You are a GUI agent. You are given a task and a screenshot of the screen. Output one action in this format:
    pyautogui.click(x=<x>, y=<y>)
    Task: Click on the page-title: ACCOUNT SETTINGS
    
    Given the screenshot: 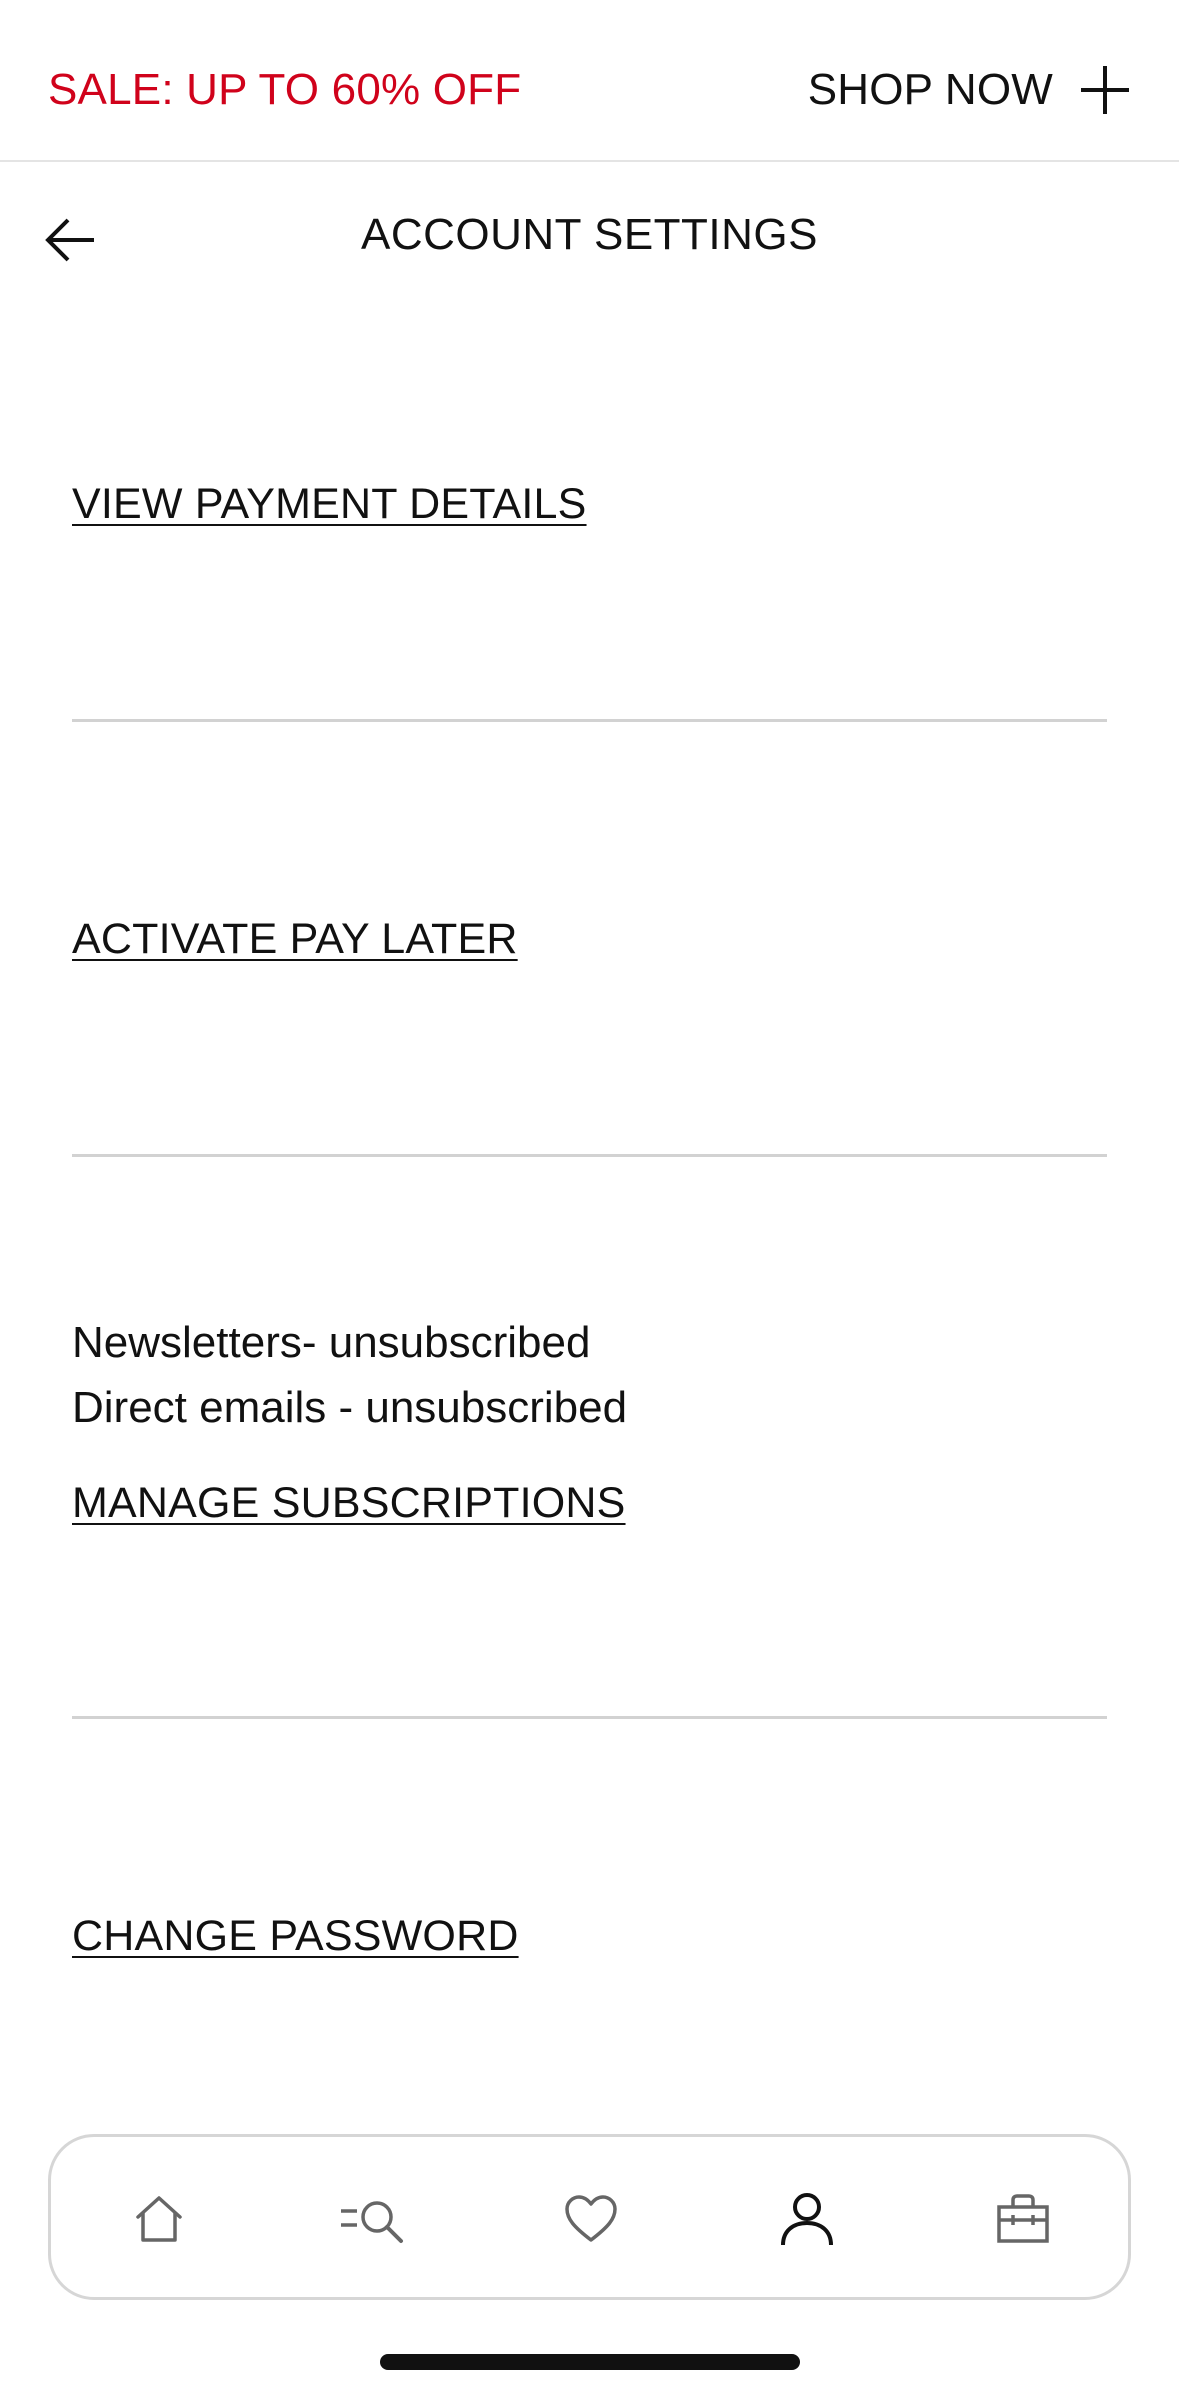 What is the action you would take?
    pyautogui.click(x=589, y=234)
    